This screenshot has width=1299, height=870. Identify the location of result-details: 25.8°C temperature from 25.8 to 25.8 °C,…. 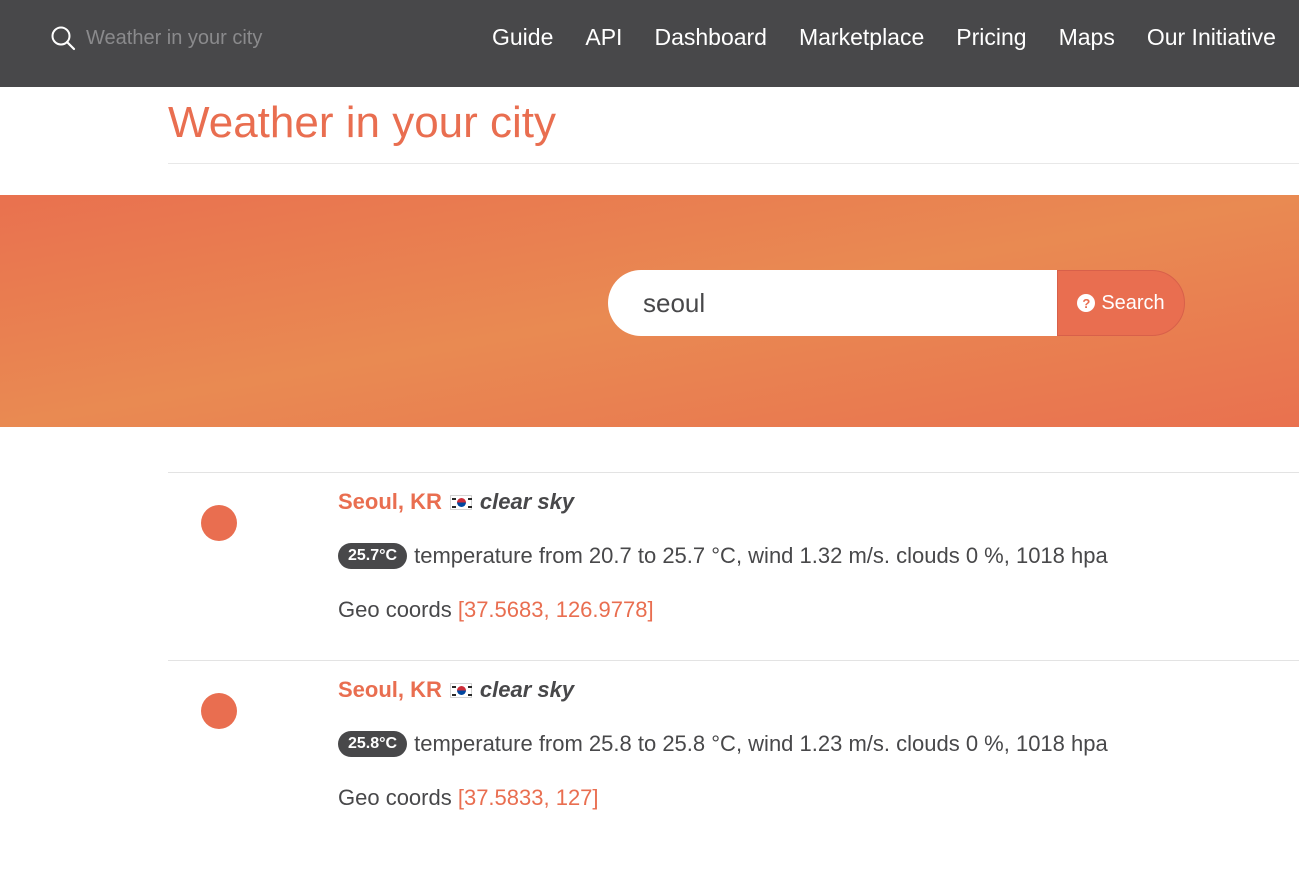
(818, 744).